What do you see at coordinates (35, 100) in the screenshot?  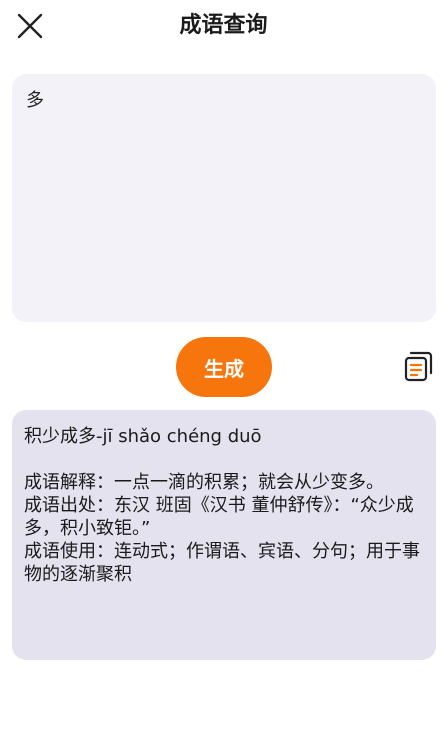 I see `query-input-value: 多` at bounding box center [35, 100].